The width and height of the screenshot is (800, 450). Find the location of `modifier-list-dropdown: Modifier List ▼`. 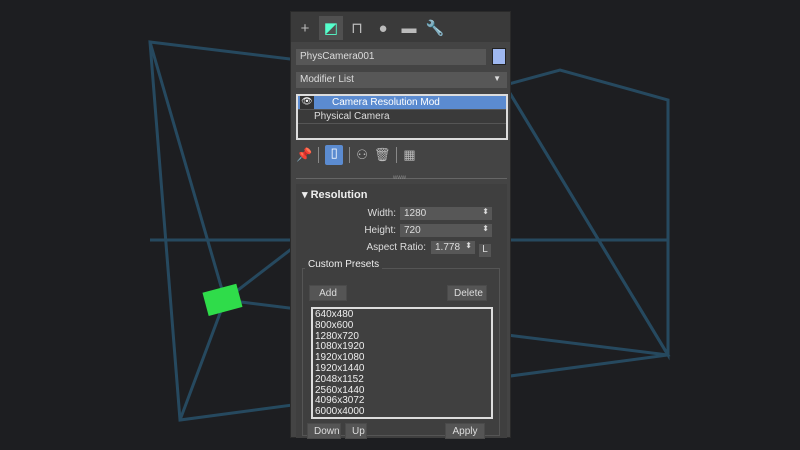

modifier-list-dropdown: Modifier List ▼ is located at coordinates (401, 80).